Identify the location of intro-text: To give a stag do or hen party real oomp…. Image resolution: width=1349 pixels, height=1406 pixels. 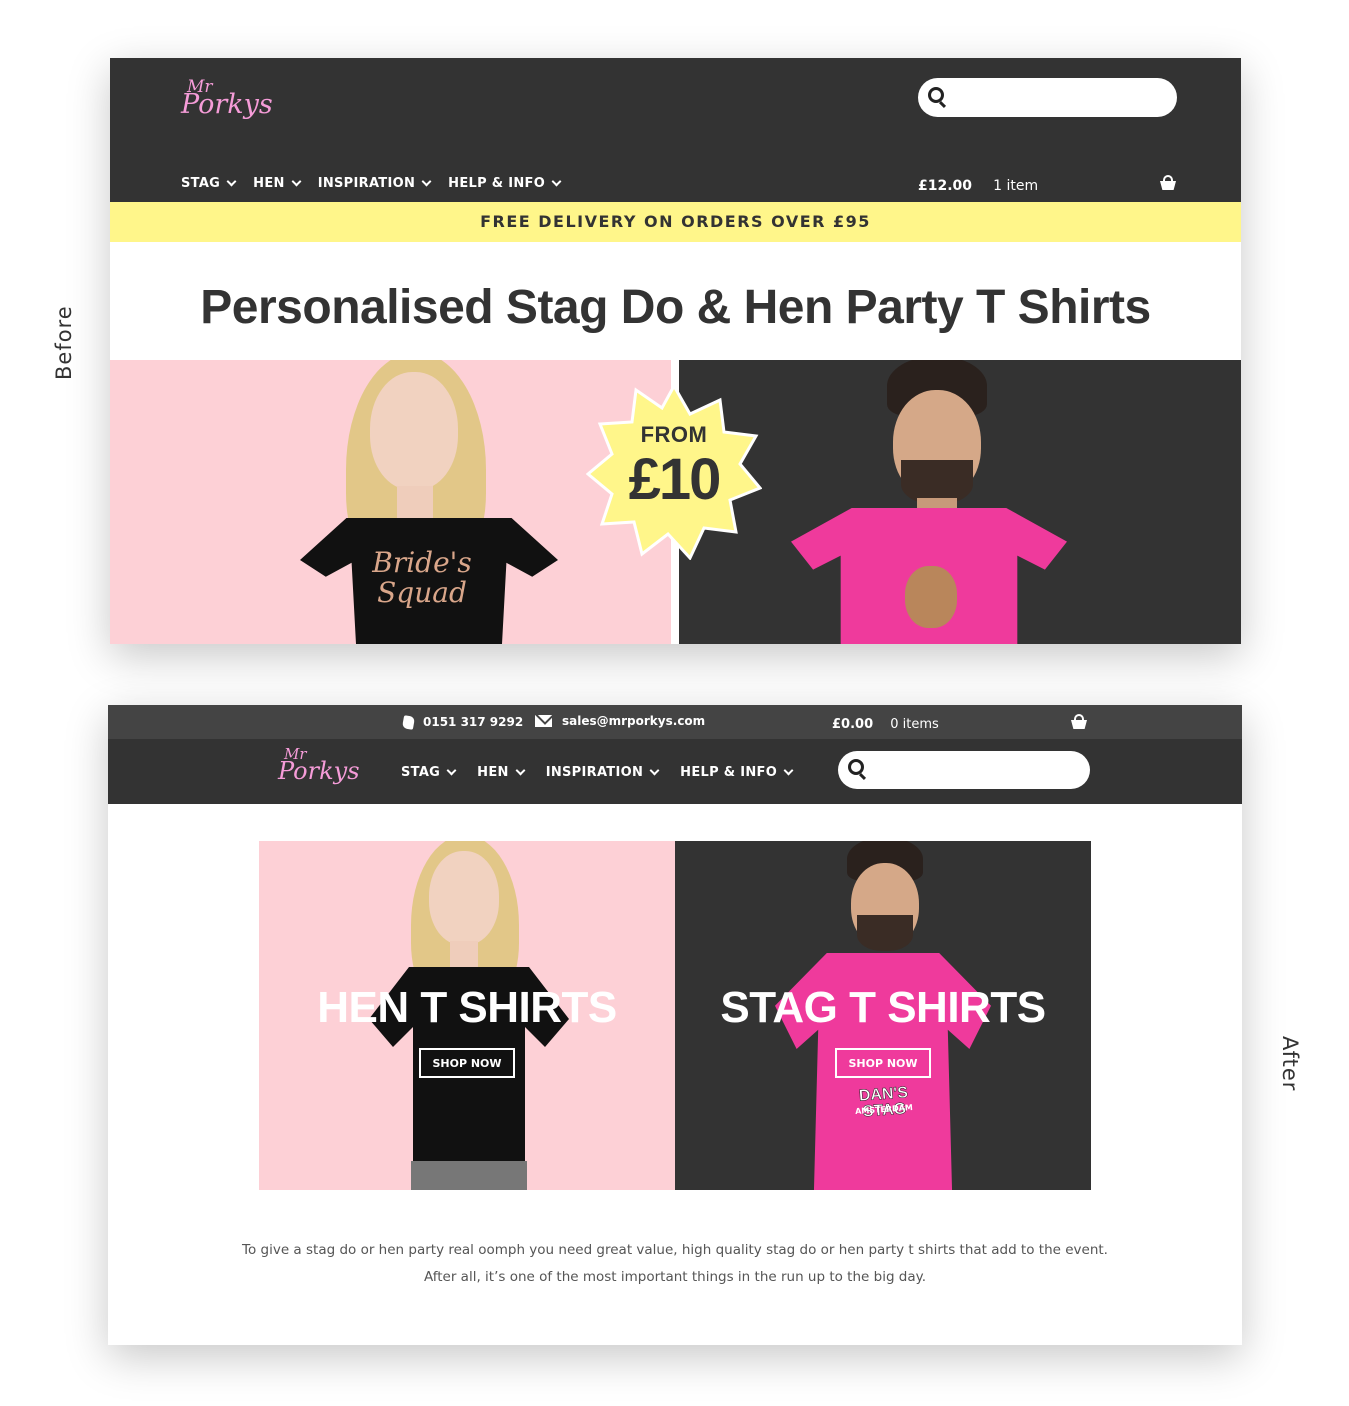
(675, 1264).